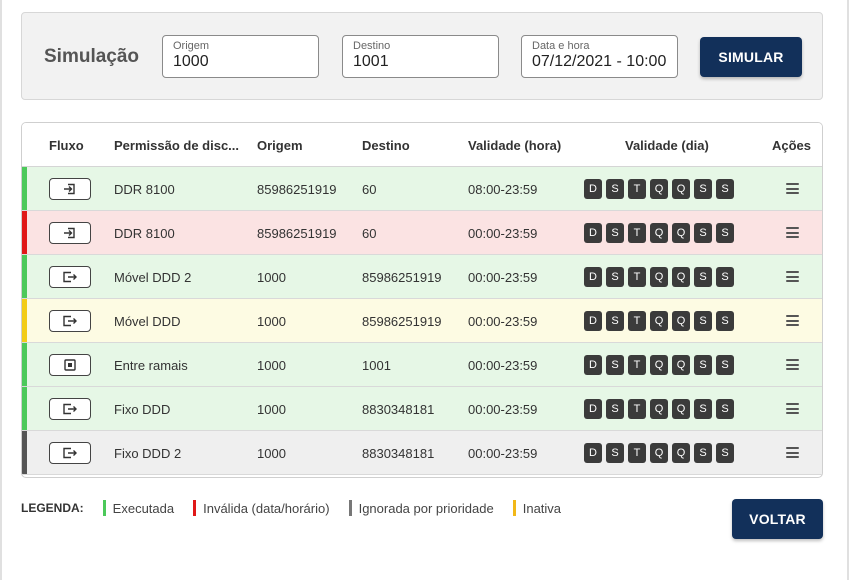 The height and width of the screenshot is (580, 849). I want to click on datetime-field: Data e hora 07/12/2021 - 10:00, so click(599, 56).